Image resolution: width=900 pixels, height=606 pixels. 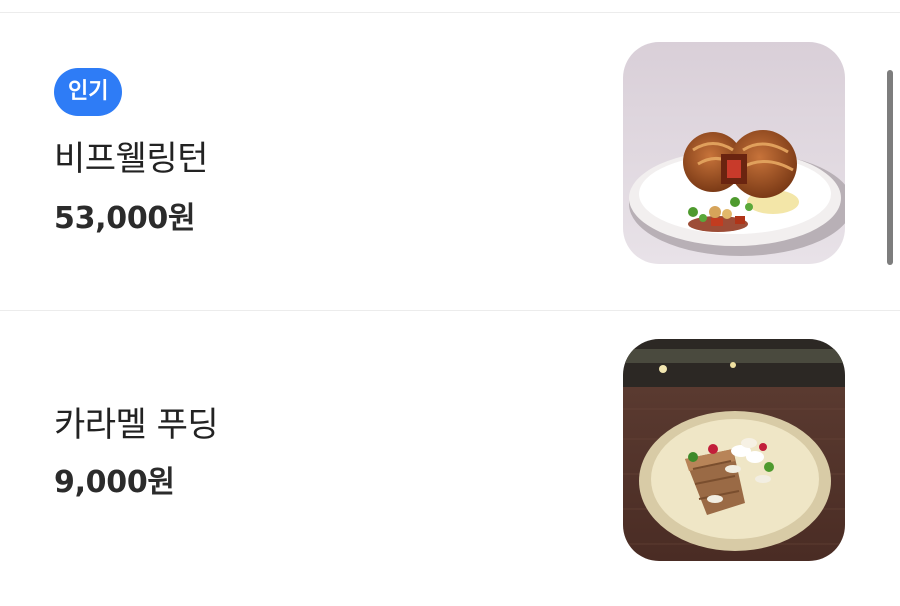 What do you see at coordinates (131, 159) in the screenshot?
I see `menu-item-name: 비프웰링턴` at bounding box center [131, 159].